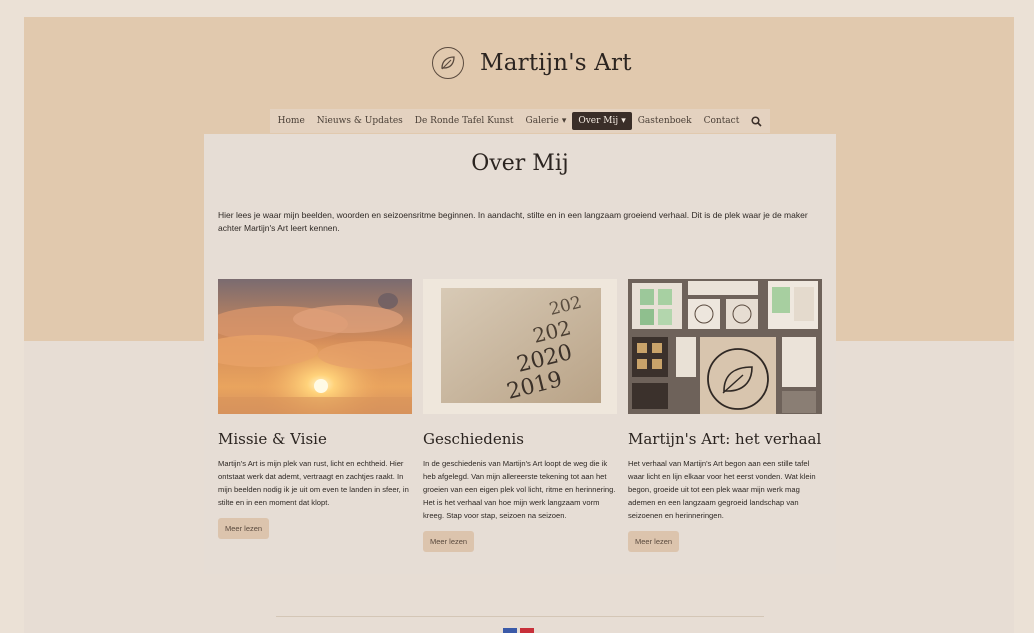  I want to click on nav-item-gastenboek: Gastenboek, so click(665, 121).